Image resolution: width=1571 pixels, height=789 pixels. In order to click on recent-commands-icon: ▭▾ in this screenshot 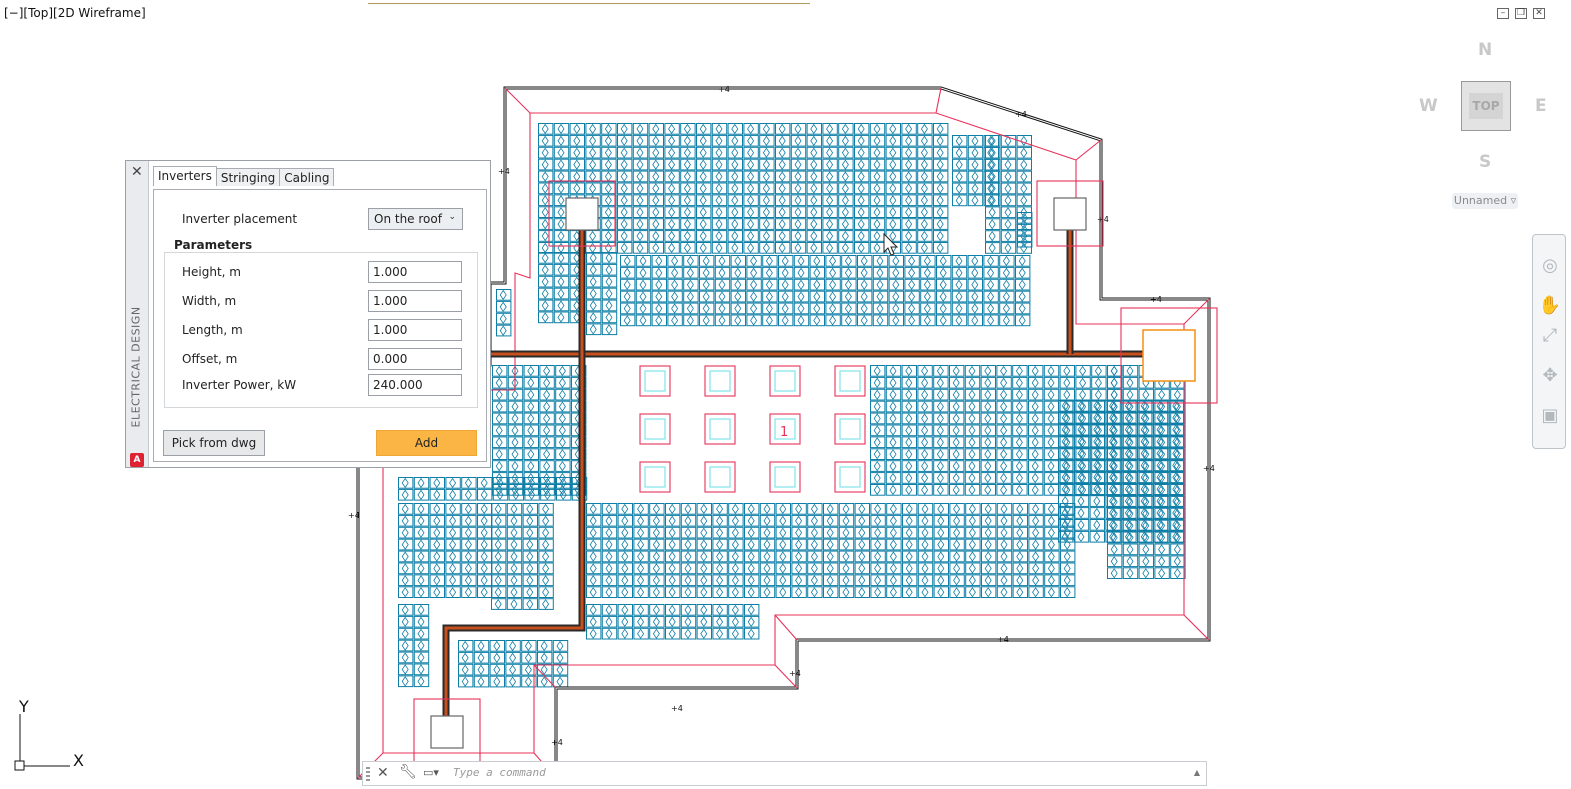, I will do `click(431, 772)`.